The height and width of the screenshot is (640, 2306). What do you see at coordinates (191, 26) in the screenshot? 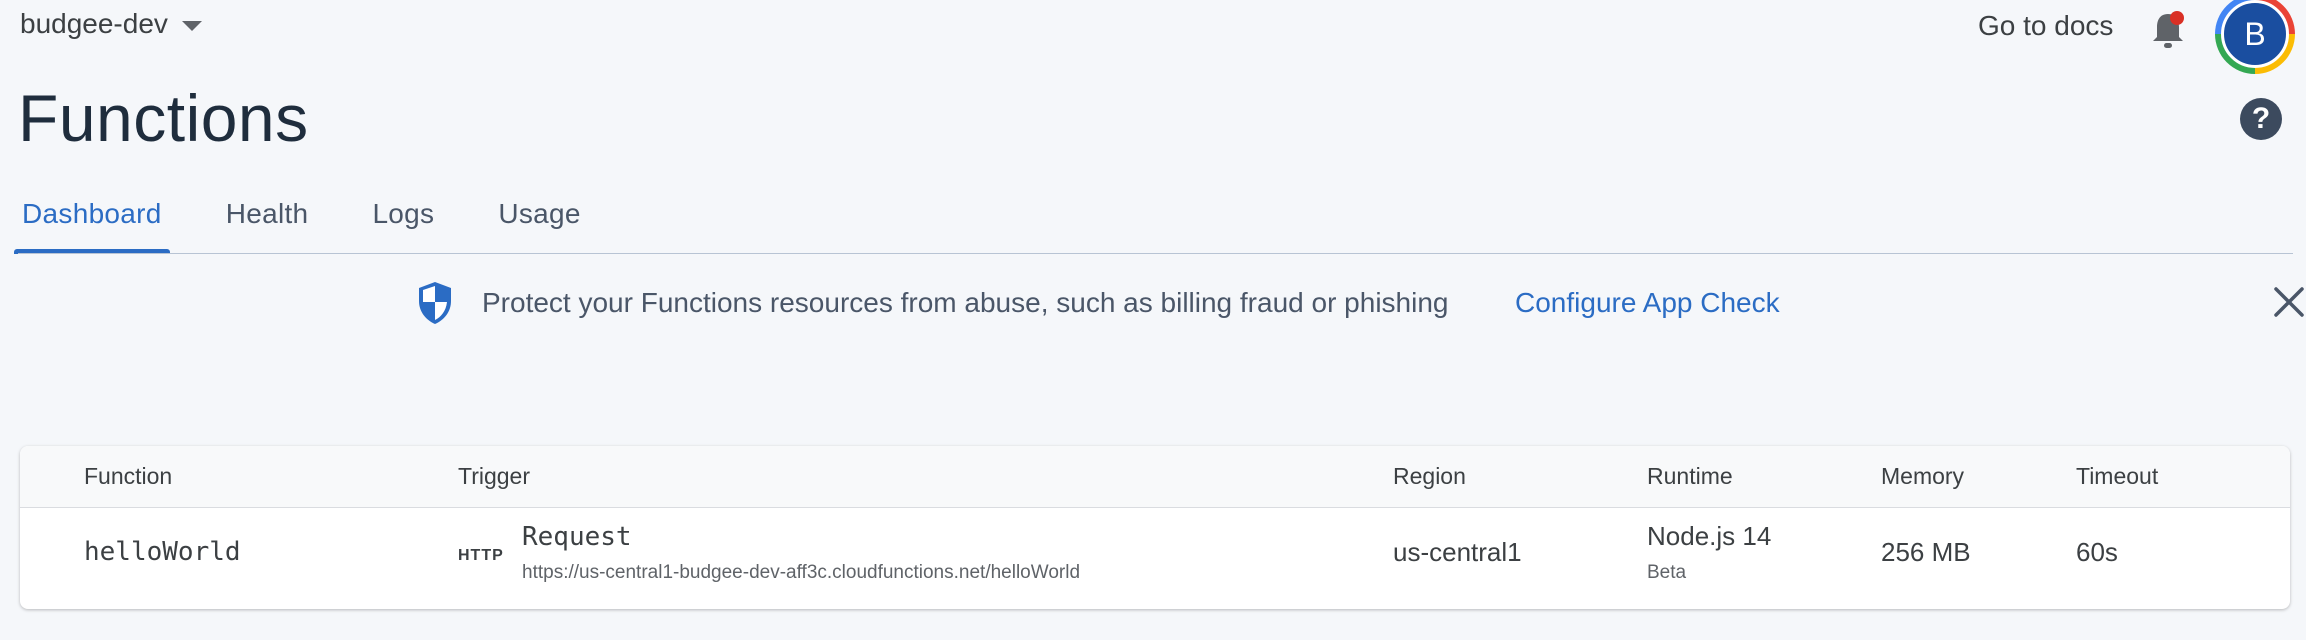
I see `chevron-down-icon` at bounding box center [191, 26].